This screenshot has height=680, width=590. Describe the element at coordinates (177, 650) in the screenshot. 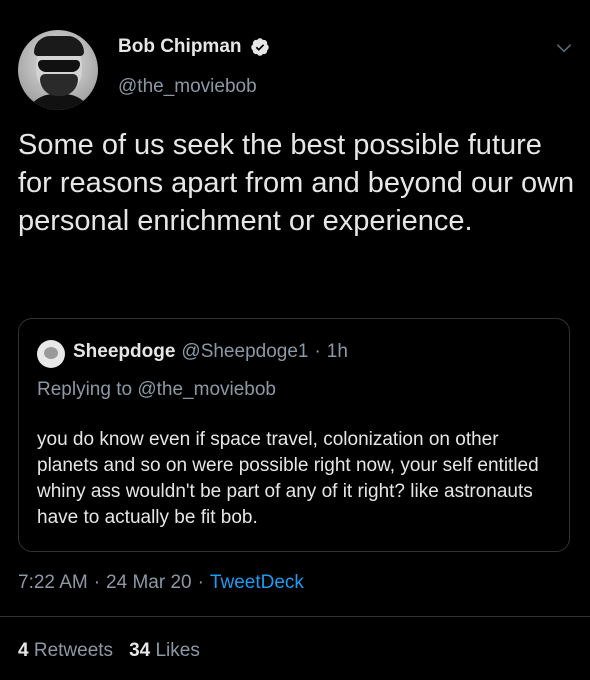

I see `likes-label: Likes` at that location.